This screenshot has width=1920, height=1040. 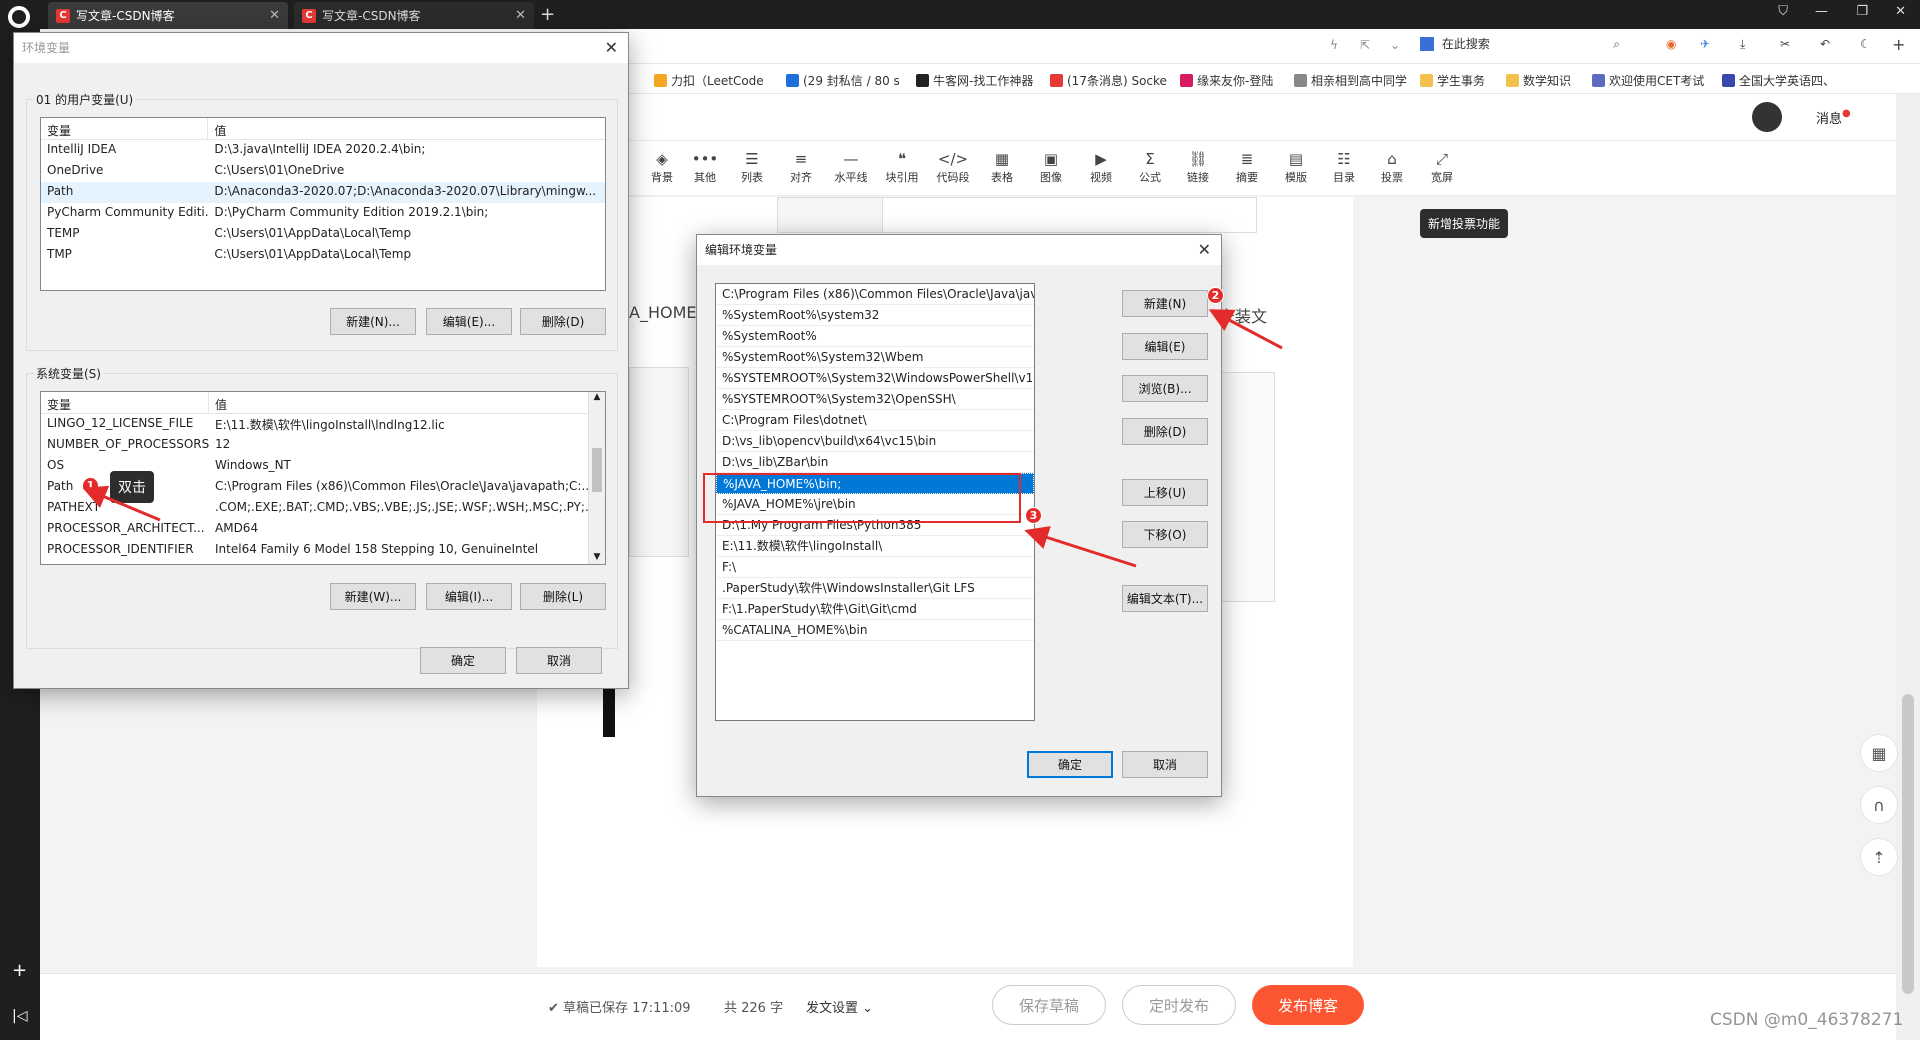 I want to click on user-var-row: OneDrive C:\Users\01\OneDrive, so click(x=323, y=171).